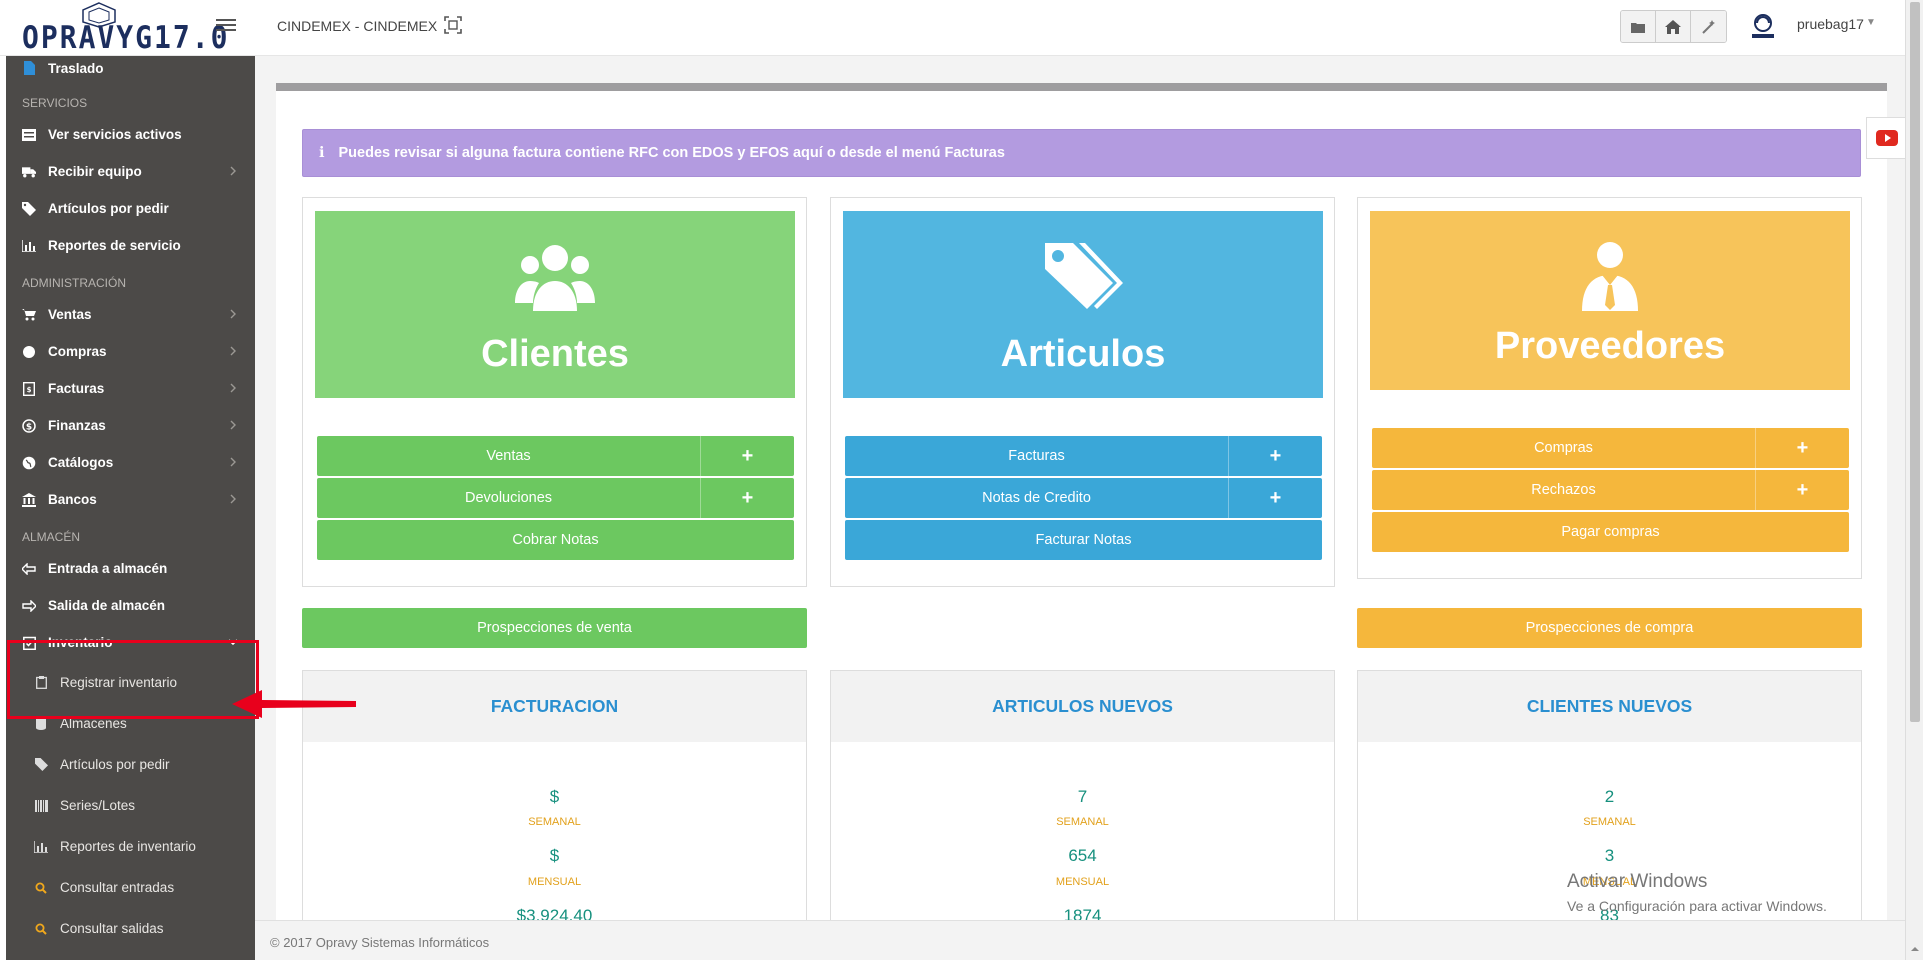 This screenshot has height=960, width=1923. What do you see at coordinates (29, 315) in the screenshot?
I see `cart-icon` at bounding box center [29, 315].